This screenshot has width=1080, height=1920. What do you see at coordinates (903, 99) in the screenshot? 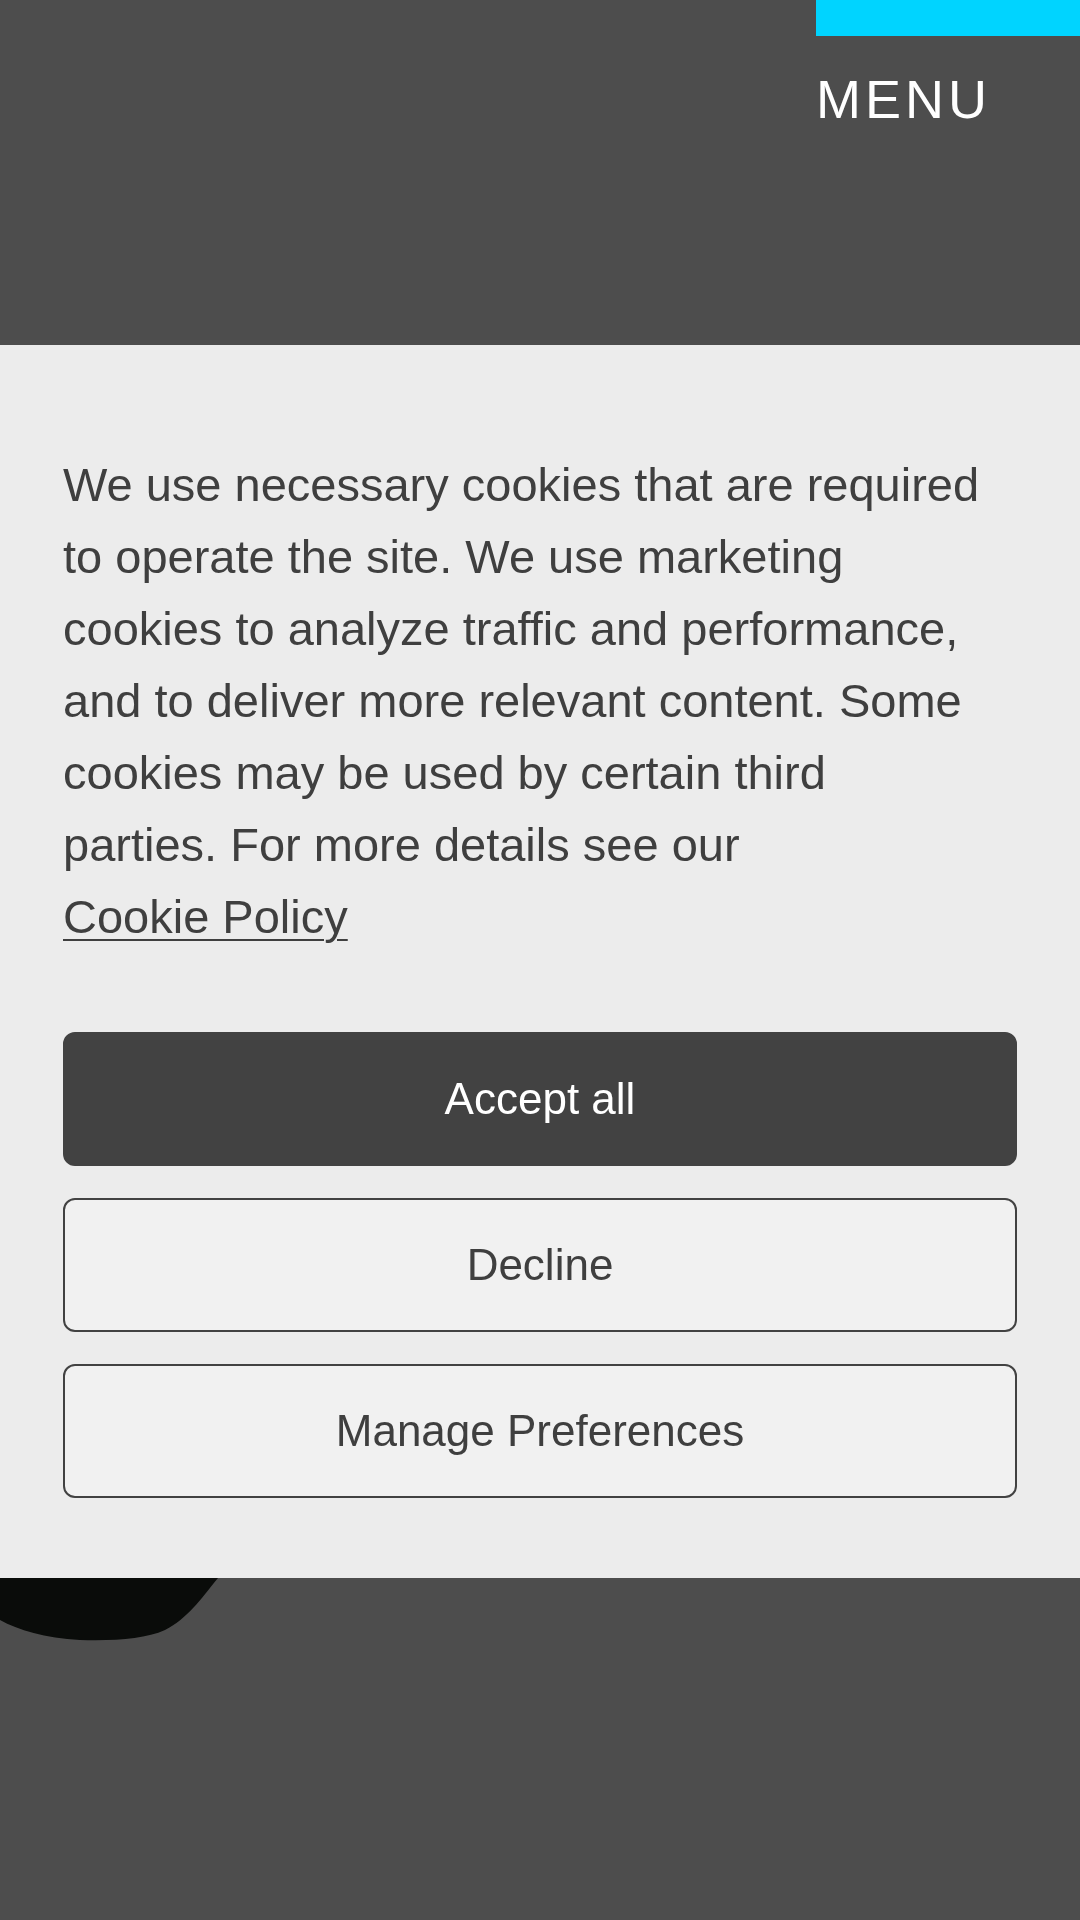
I see `menu-button: MENU` at bounding box center [903, 99].